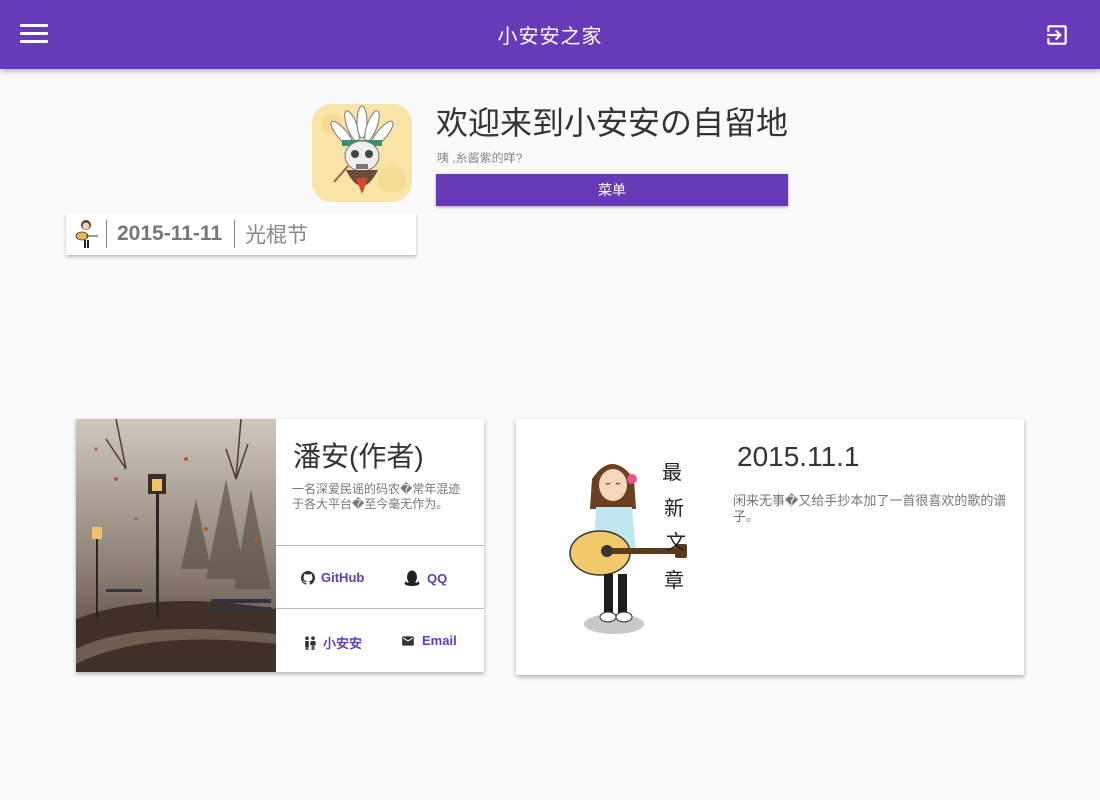 Image resolution: width=1100 pixels, height=800 pixels. I want to click on avatar, so click(362, 153).